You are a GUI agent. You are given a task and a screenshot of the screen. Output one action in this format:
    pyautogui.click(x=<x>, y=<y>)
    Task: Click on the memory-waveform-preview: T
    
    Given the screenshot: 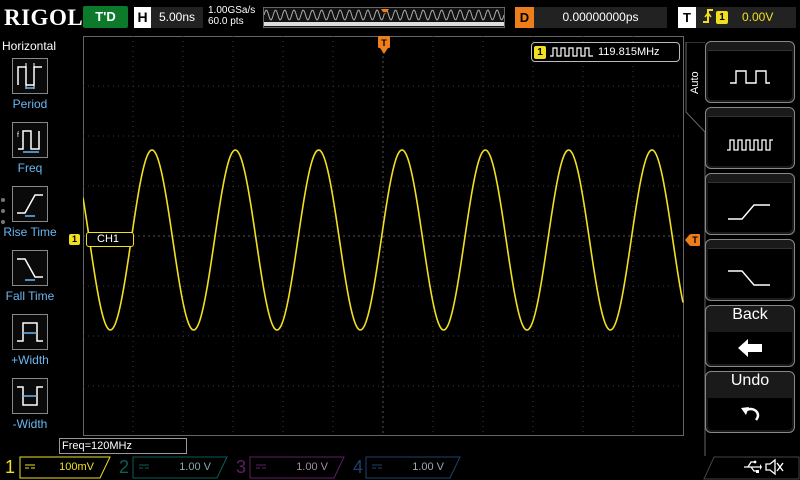 What is the action you would take?
    pyautogui.click(x=384, y=17)
    